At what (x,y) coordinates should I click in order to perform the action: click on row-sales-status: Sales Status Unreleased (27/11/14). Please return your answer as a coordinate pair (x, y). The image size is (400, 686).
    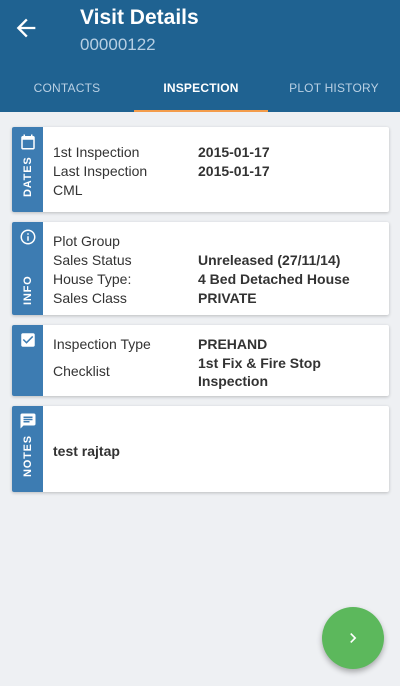
    Looking at the image, I should click on (217, 261).